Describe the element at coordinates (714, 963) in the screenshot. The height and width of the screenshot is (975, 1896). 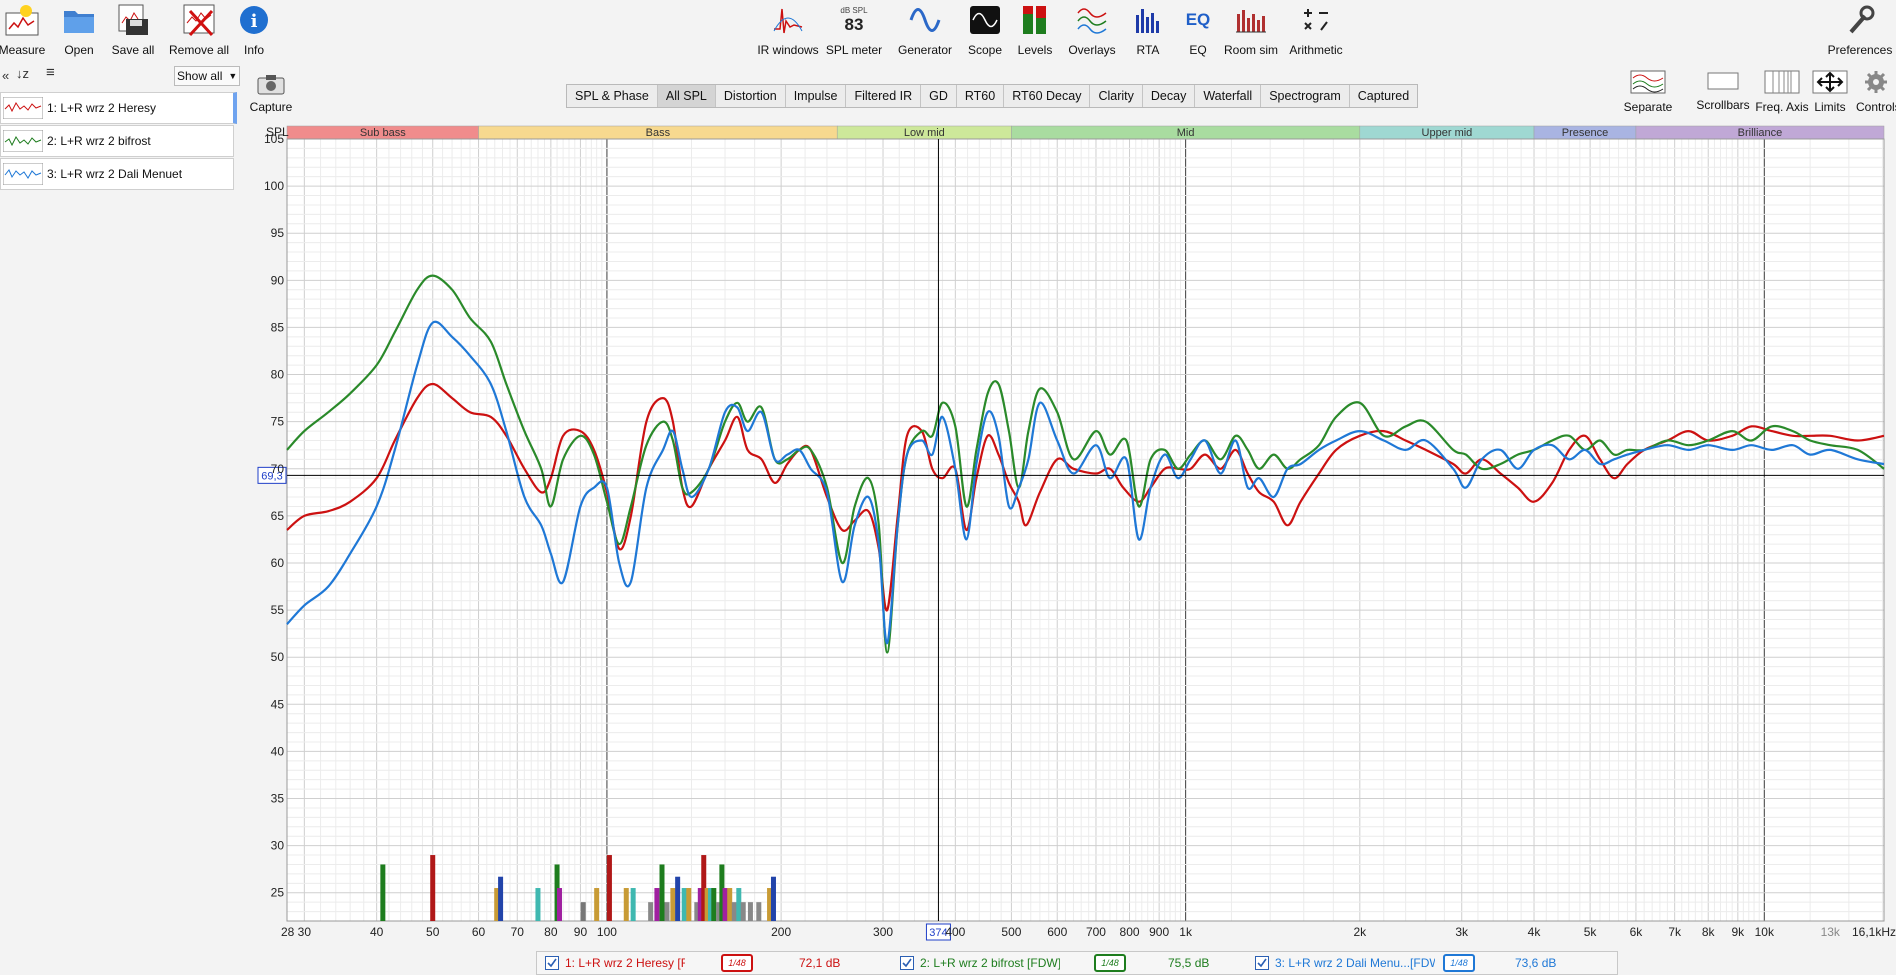
I see `legend-entry-1: 1: L+R wrz 2 Heresy [FDW] 1/48 72,1 dB` at that location.